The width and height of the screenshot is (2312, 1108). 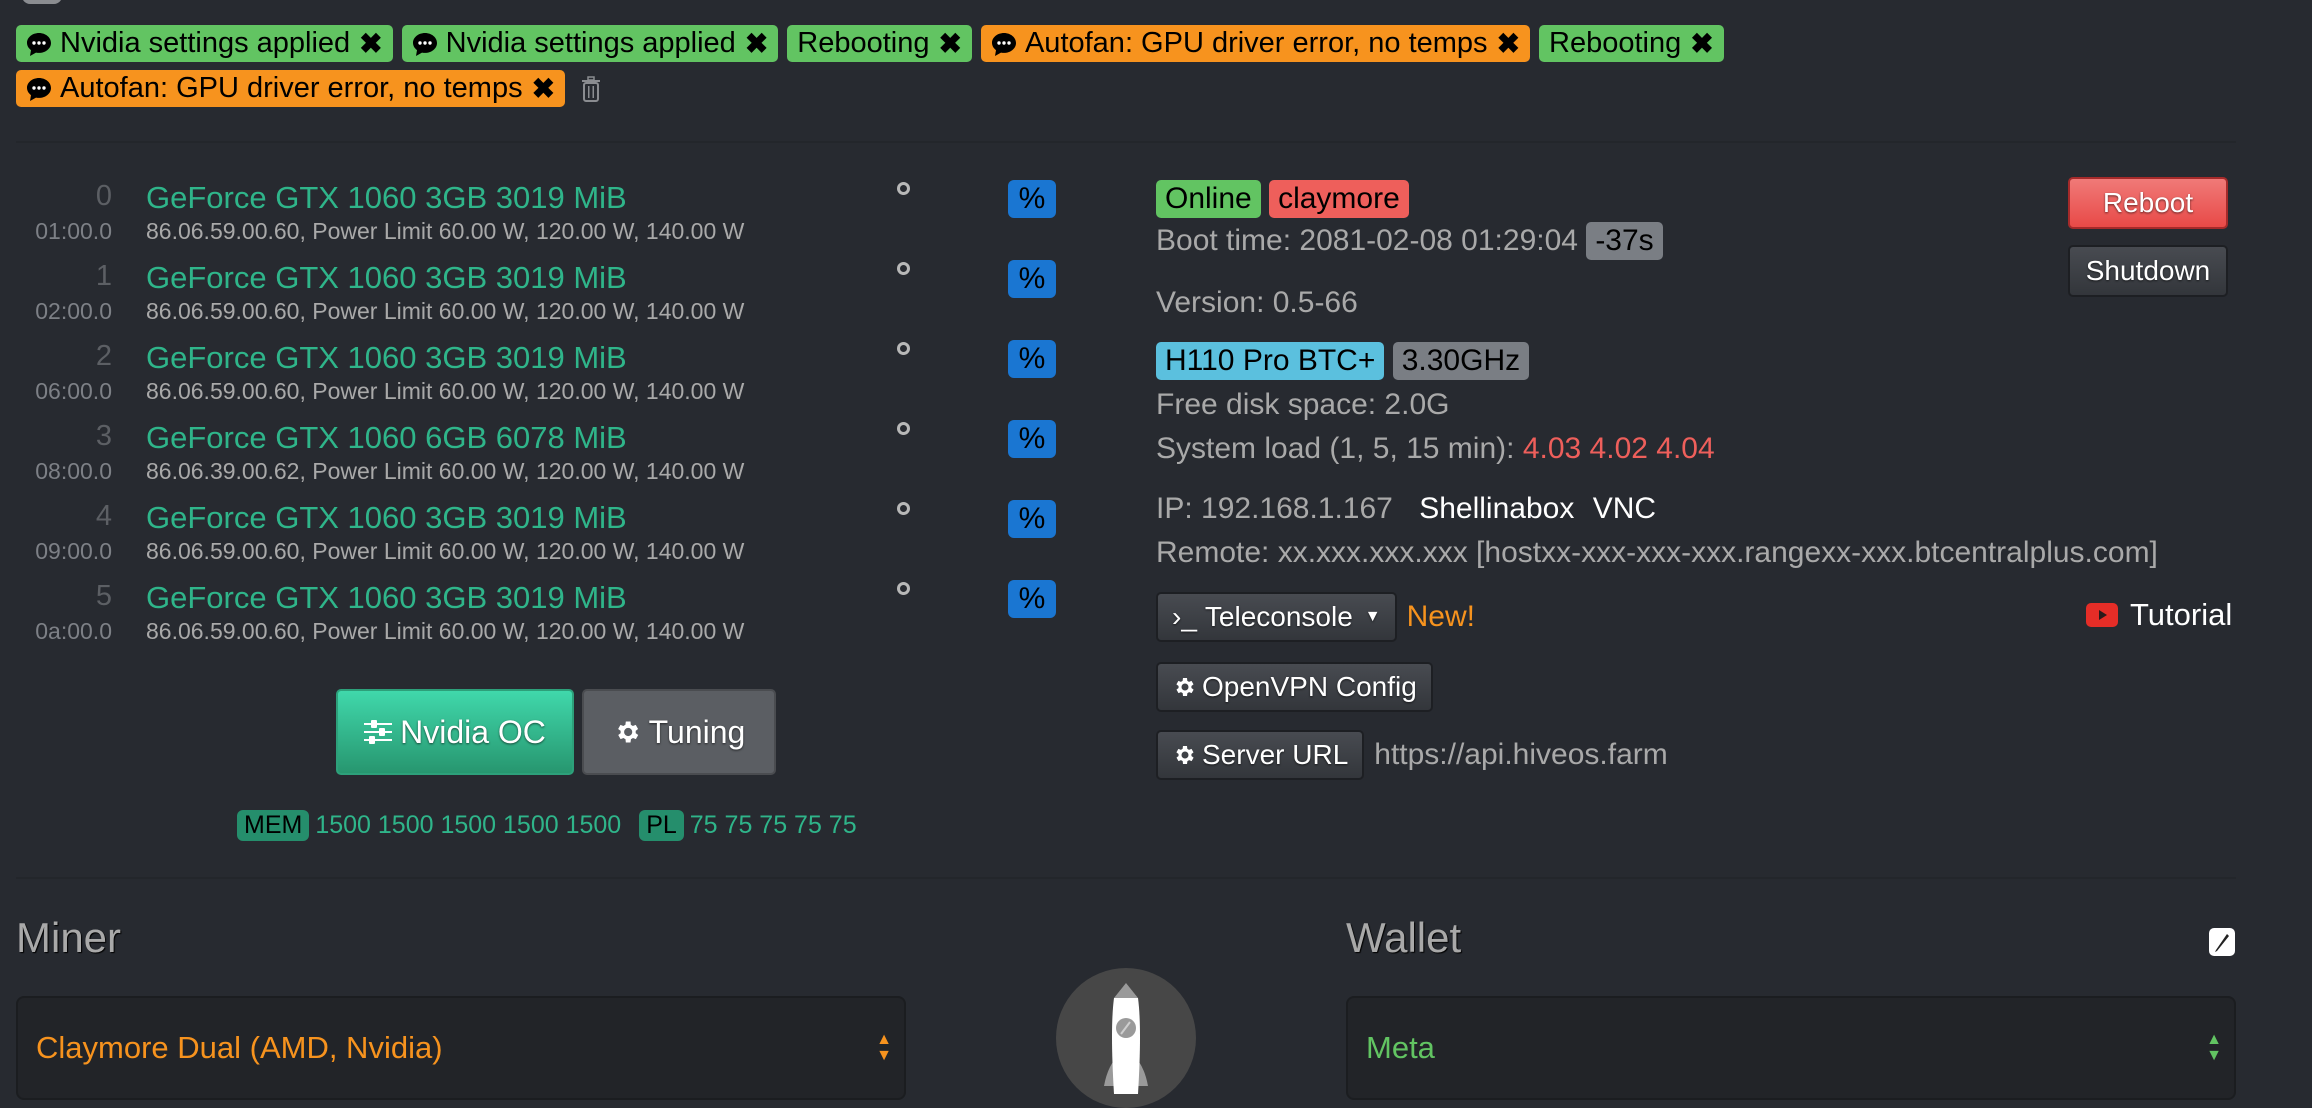 What do you see at coordinates (1208, 199) in the screenshot?
I see `status-badge: Online` at bounding box center [1208, 199].